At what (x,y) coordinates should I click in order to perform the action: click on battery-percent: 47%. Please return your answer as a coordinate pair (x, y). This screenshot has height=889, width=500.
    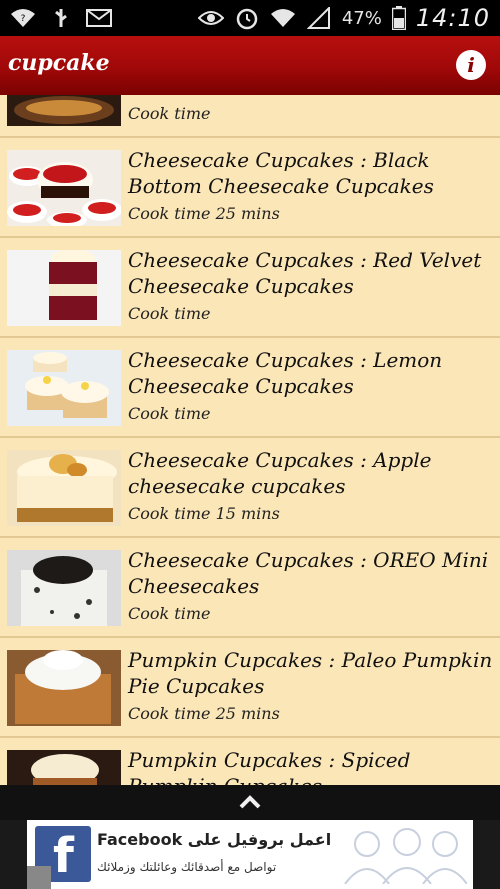
    Looking at the image, I should click on (361, 18).